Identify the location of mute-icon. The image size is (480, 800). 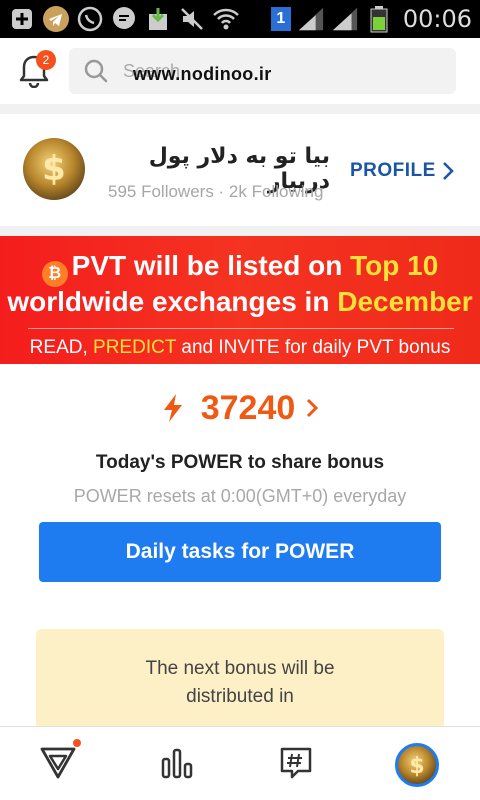
(192, 19).